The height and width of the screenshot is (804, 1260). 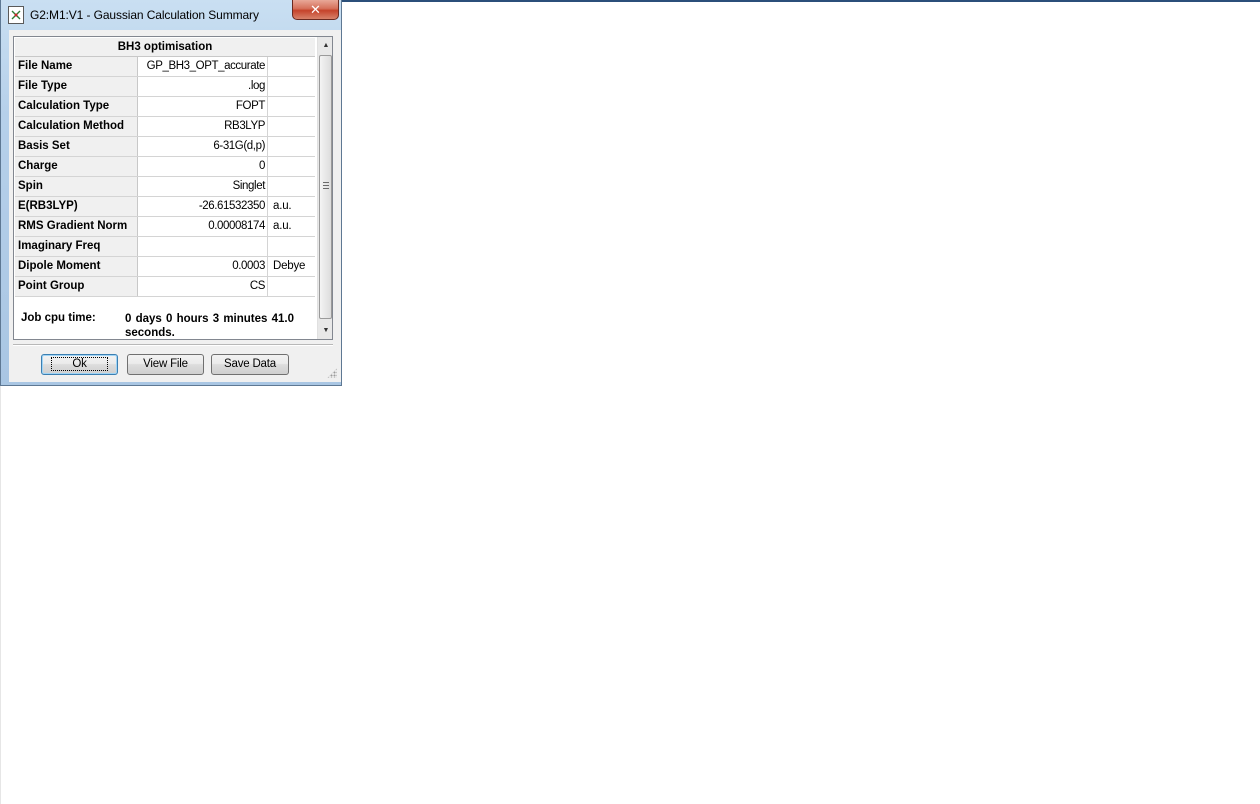 I want to click on row-value: Singlet, so click(x=203, y=186).